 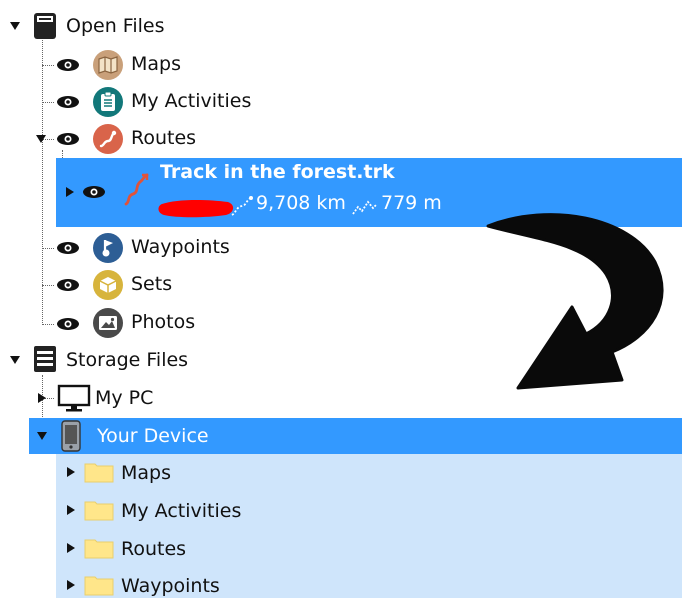 I want to click on tree-branch-waypoints, so click(x=48, y=248).